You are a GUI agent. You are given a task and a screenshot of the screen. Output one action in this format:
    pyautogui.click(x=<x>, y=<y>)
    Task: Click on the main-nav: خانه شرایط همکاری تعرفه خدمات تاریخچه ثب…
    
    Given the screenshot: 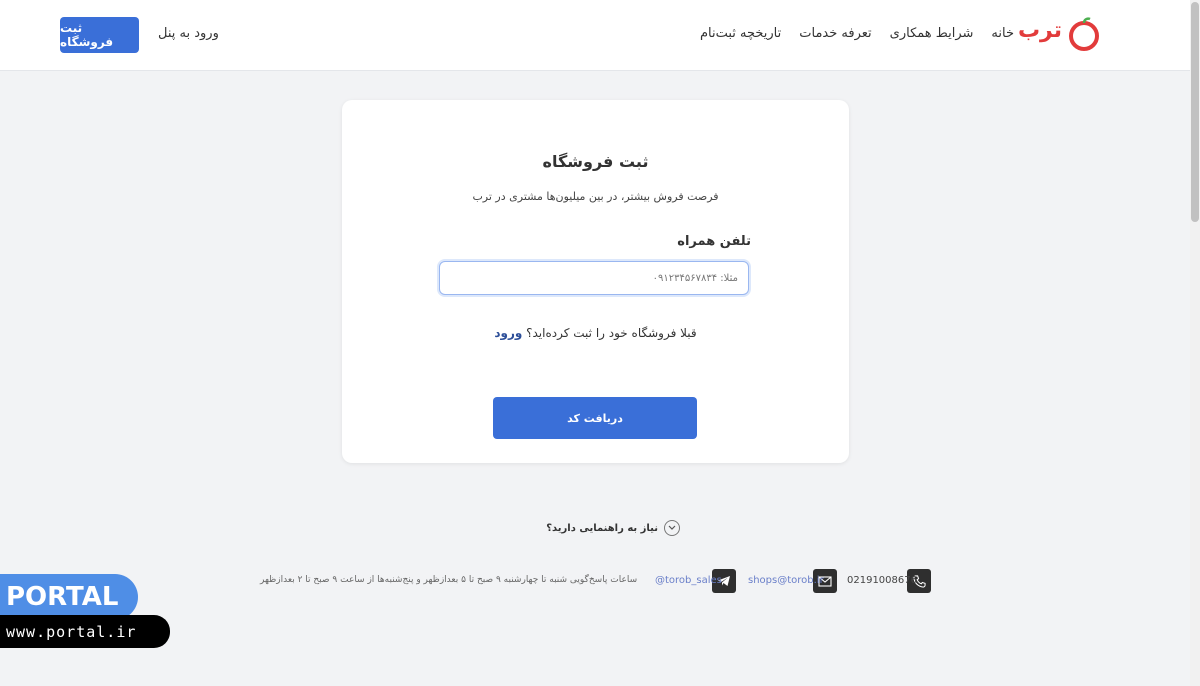 What is the action you would take?
    pyautogui.click(x=857, y=33)
    